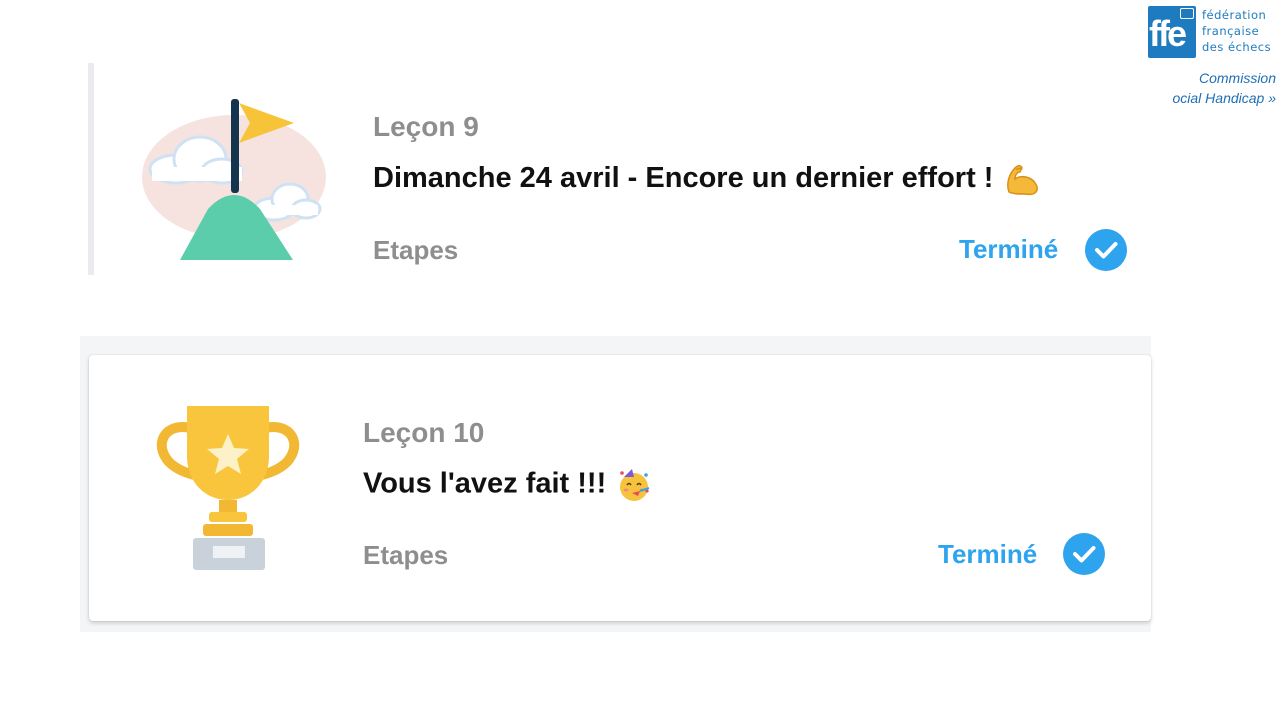 The width and height of the screenshot is (1280, 720). I want to click on ffe-logo-words: fédération française des échecs, so click(1240, 31).